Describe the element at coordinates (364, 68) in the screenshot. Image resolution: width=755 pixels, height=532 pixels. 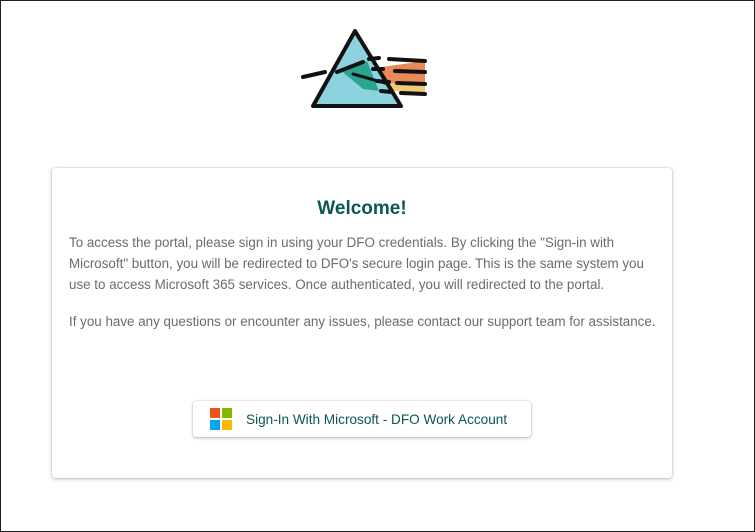
I see `prism-icon` at that location.